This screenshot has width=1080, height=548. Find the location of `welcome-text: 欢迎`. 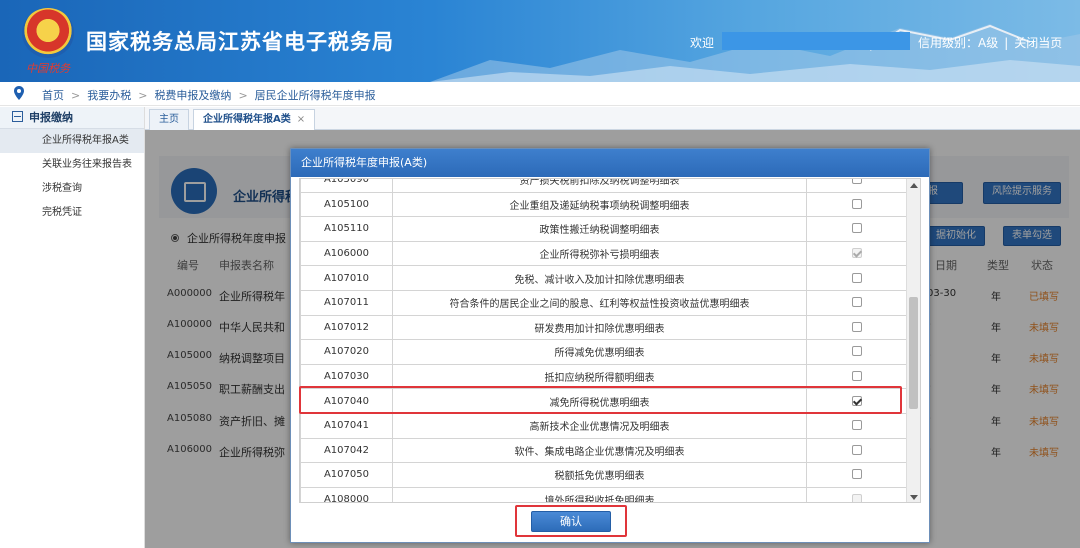

welcome-text: 欢迎 is located at coordinates (702, 43).